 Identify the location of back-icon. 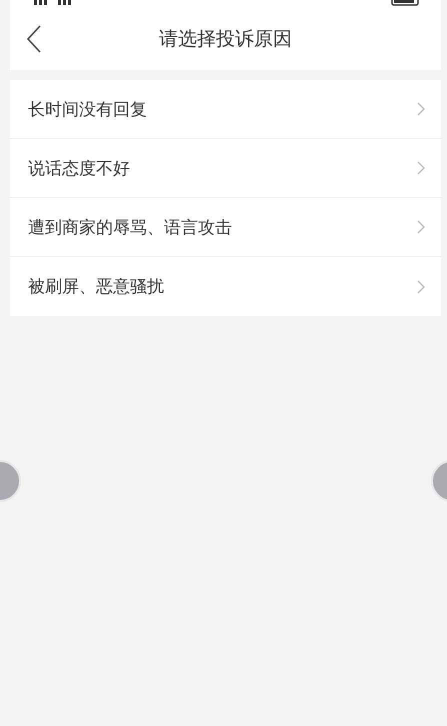
(34, 39).